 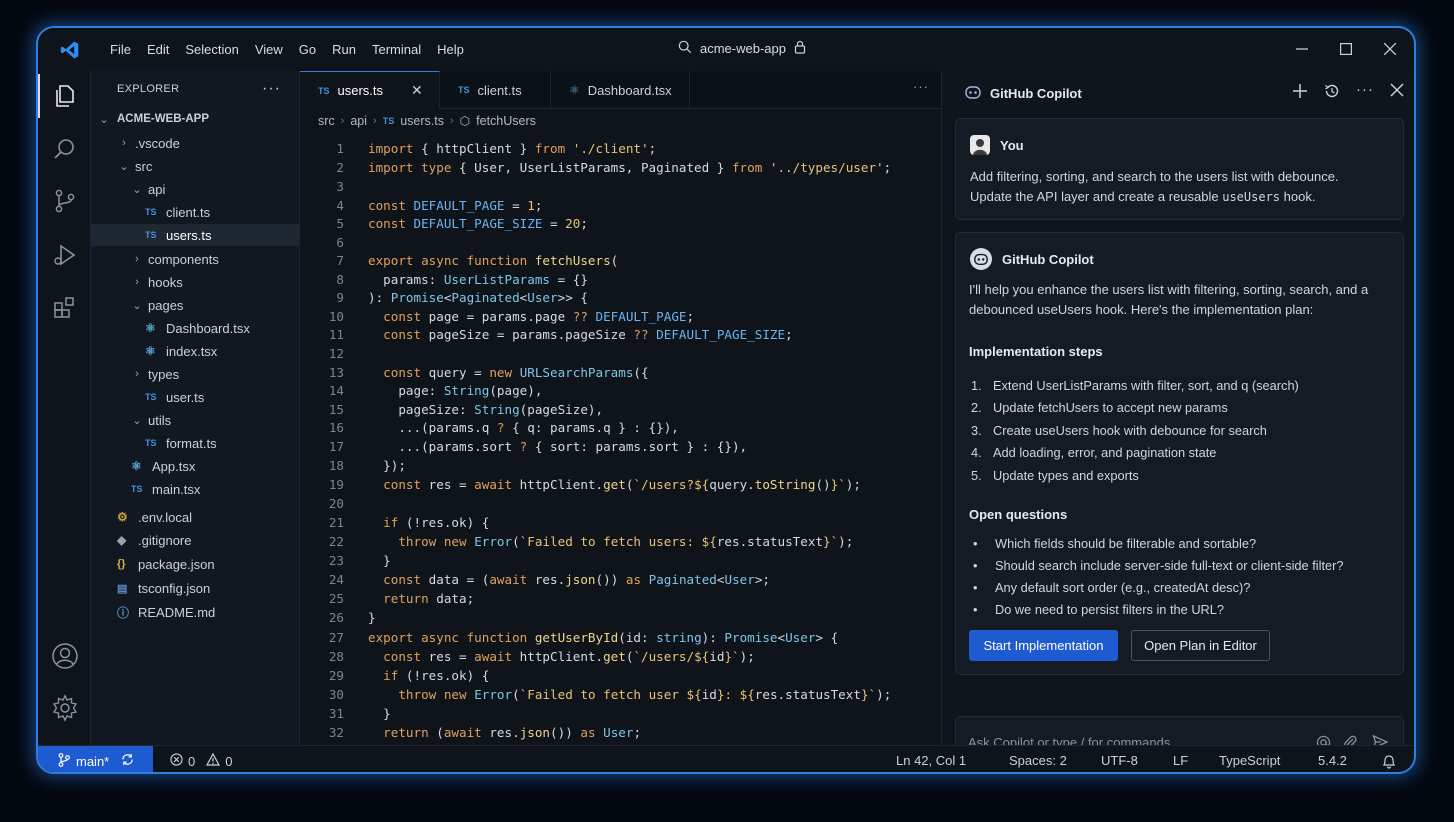 I want to click on tree-item-label: user.ts, so click(x=185, y=397).